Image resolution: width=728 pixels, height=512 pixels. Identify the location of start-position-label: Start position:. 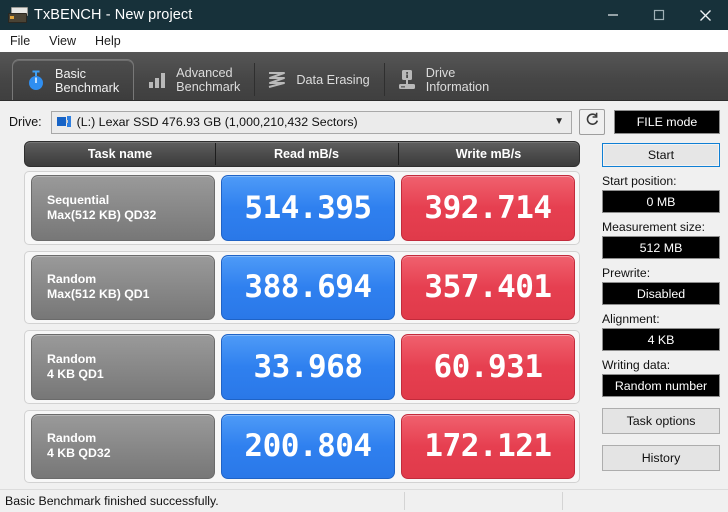
(639, 181).